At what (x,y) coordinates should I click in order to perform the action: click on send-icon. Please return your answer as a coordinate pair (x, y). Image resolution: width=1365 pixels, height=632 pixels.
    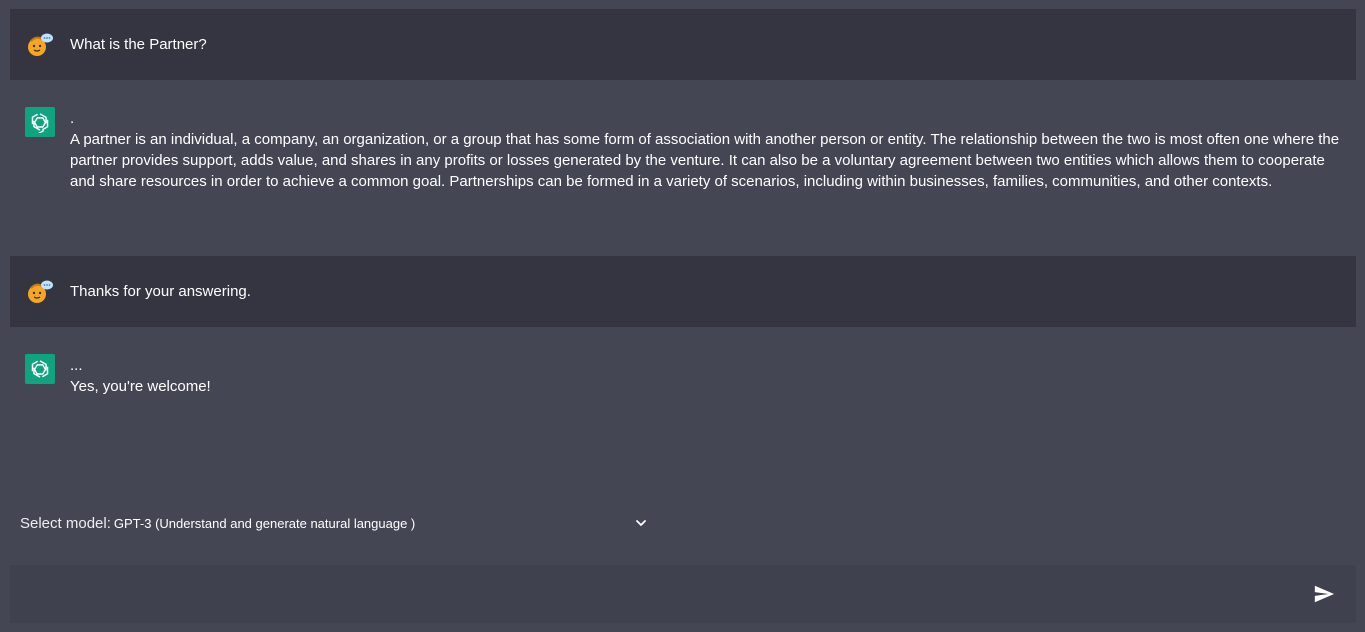
    Looking at the image, I should click on (1324, 594).